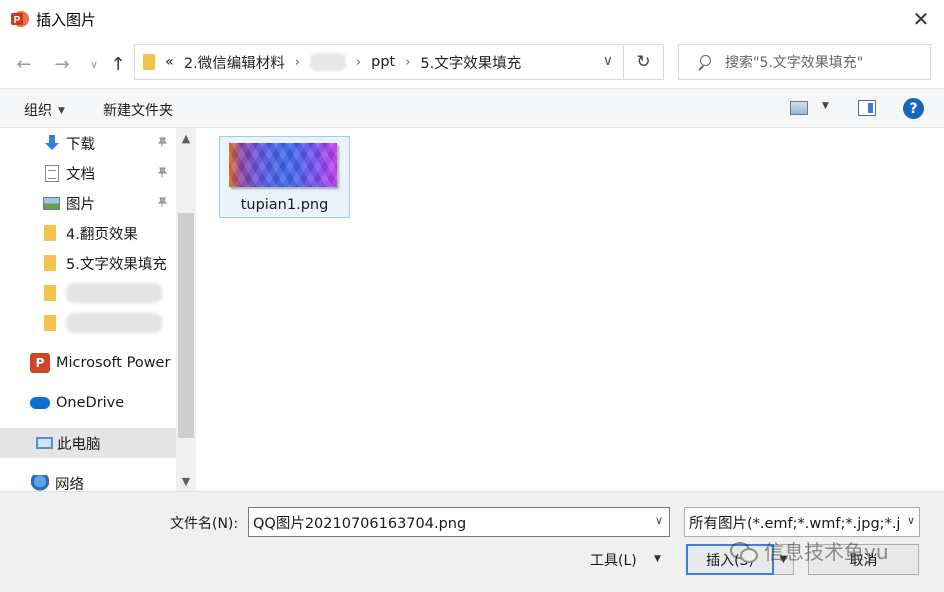 Image resolution: width=944 pixels, height=592 pixels. I want to click on svg-text: P, so click(17, 20).